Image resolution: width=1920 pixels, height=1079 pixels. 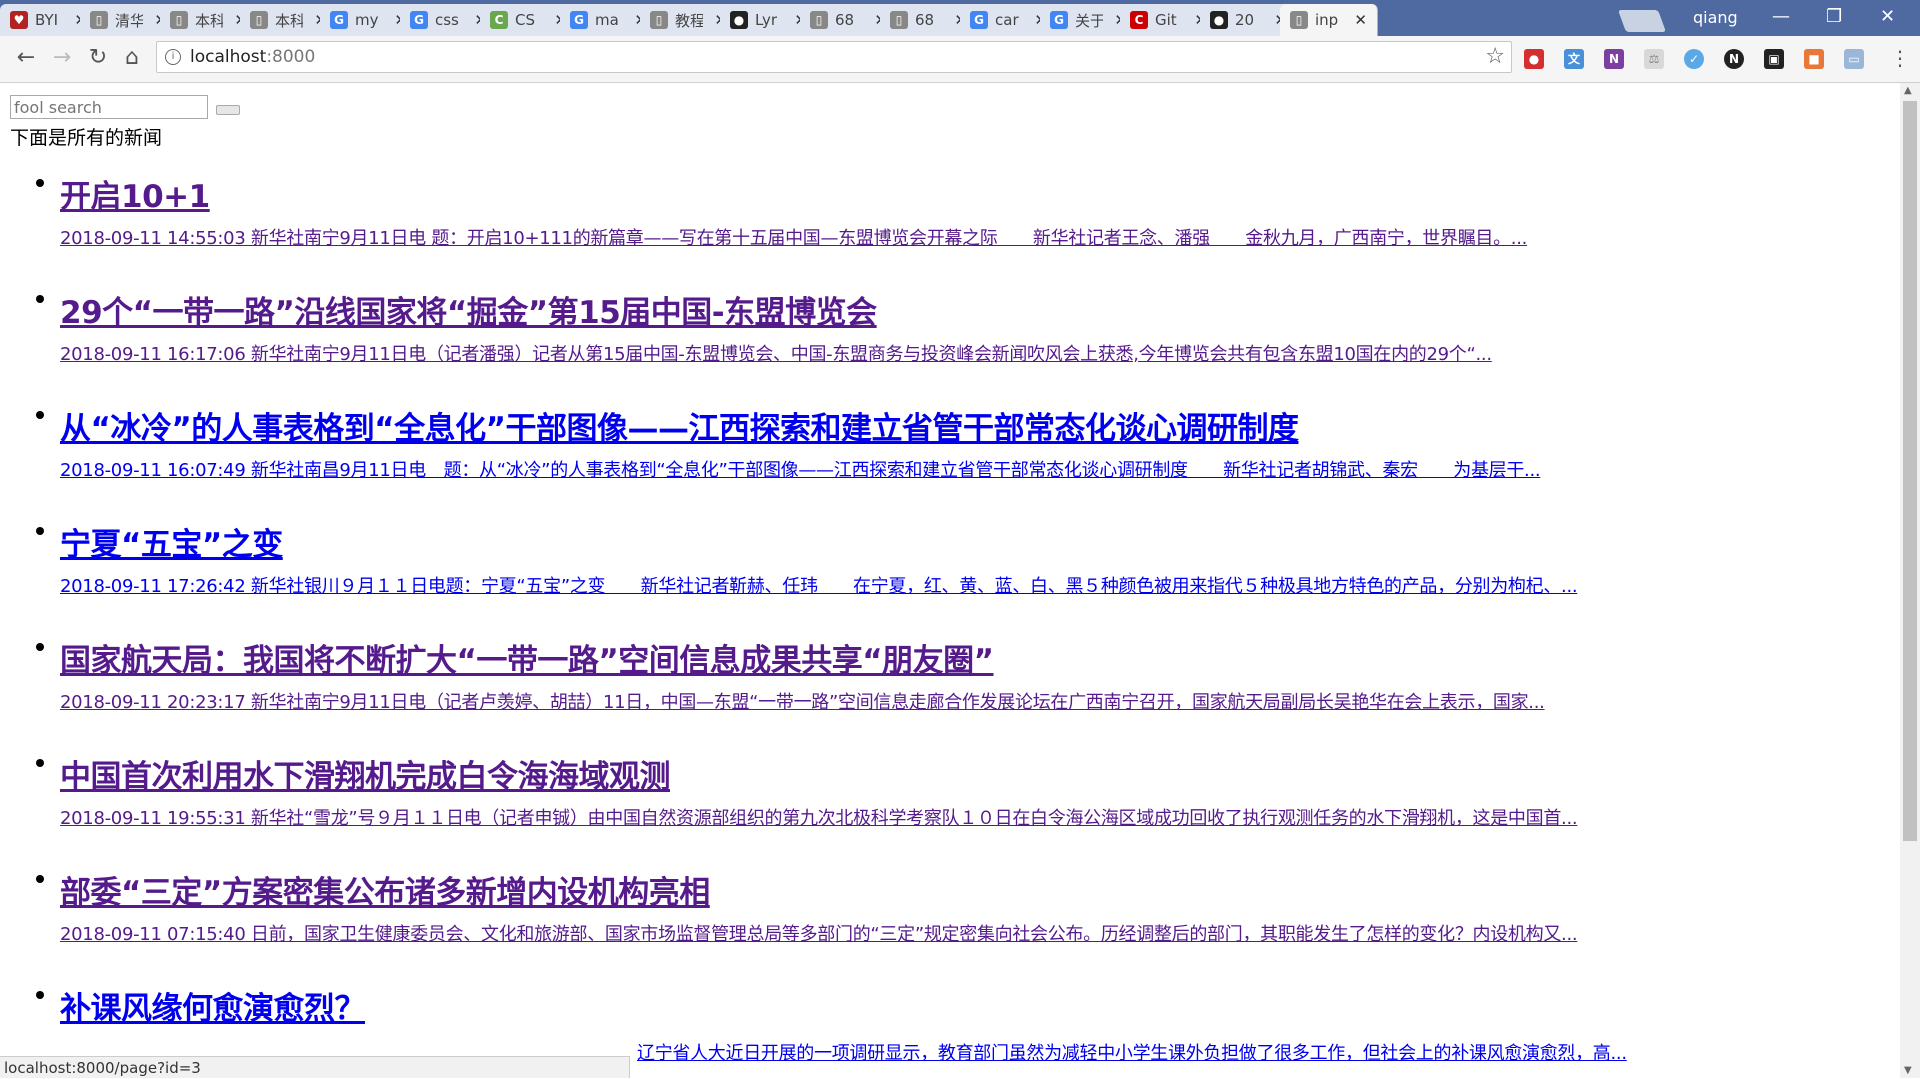 I want to click on new-tab-button, so click(x=1642, y=21).